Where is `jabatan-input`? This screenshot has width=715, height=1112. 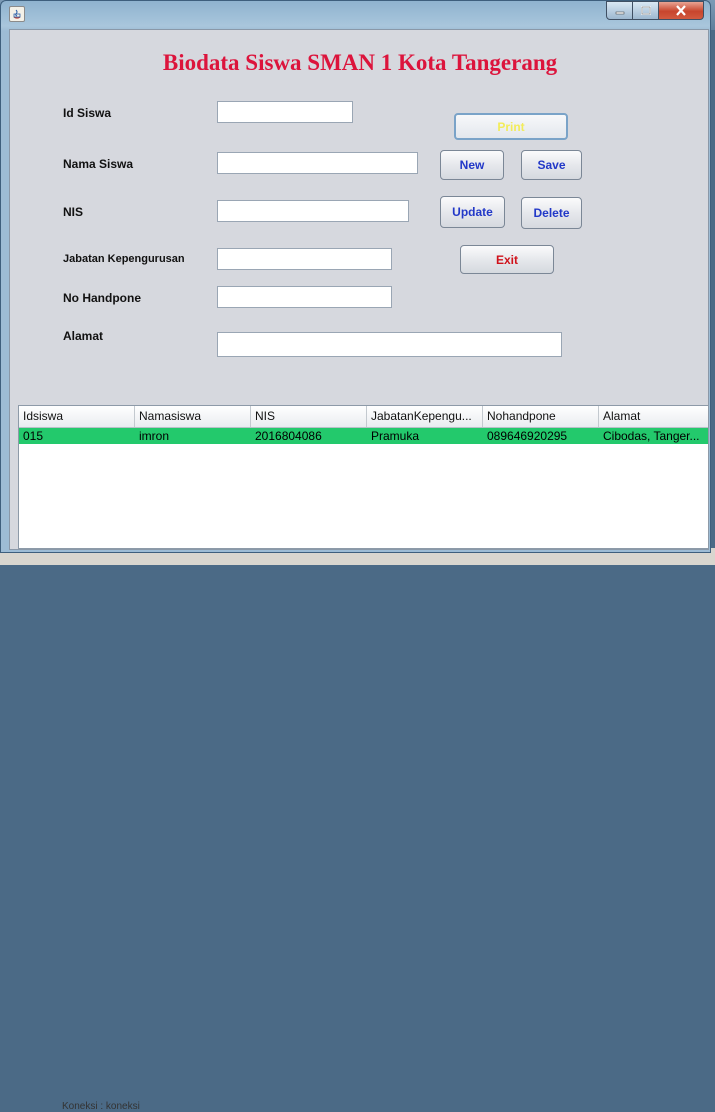 jabatan-input is located at coordinates (304, 259).